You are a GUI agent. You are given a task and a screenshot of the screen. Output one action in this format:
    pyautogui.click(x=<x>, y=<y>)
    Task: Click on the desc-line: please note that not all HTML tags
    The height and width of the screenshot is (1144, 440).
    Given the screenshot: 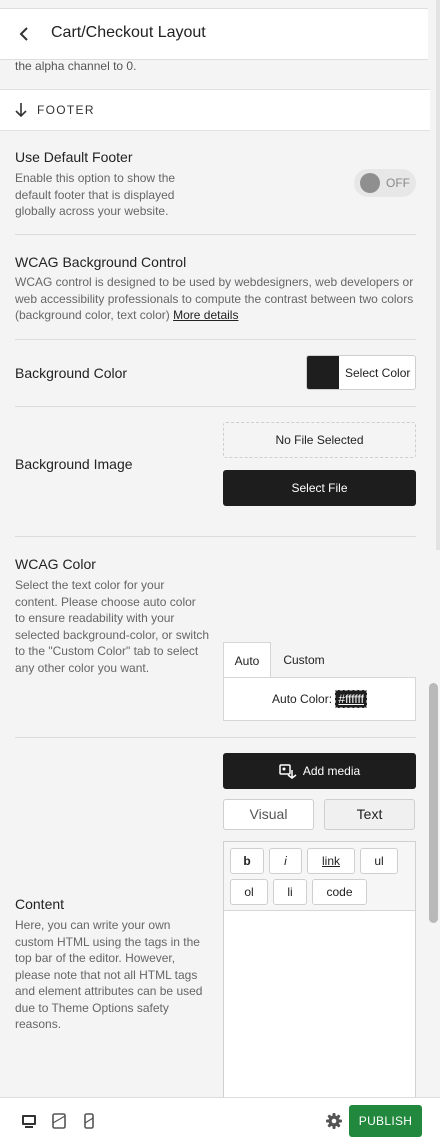 What is the action you would take?
    pyautogui.click(x=106, y=974)
    